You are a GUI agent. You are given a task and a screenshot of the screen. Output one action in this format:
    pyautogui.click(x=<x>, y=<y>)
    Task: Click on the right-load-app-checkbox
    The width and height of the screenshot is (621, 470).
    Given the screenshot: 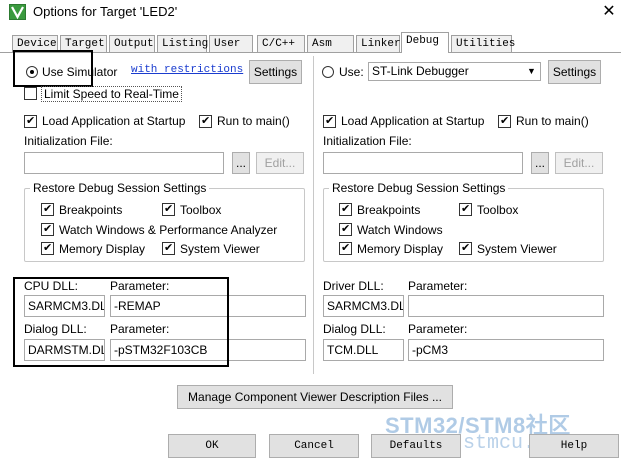 What is the action you would take?
    pyautogui.click(x=329, y=121)
    